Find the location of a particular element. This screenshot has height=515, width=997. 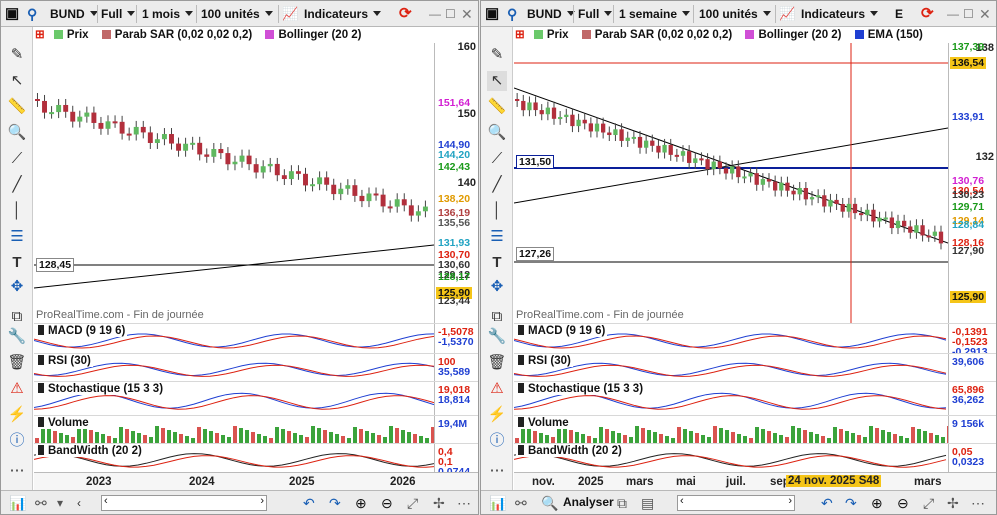

indicator-pane: Volume 19,4M is located at coordinates (256, 429).